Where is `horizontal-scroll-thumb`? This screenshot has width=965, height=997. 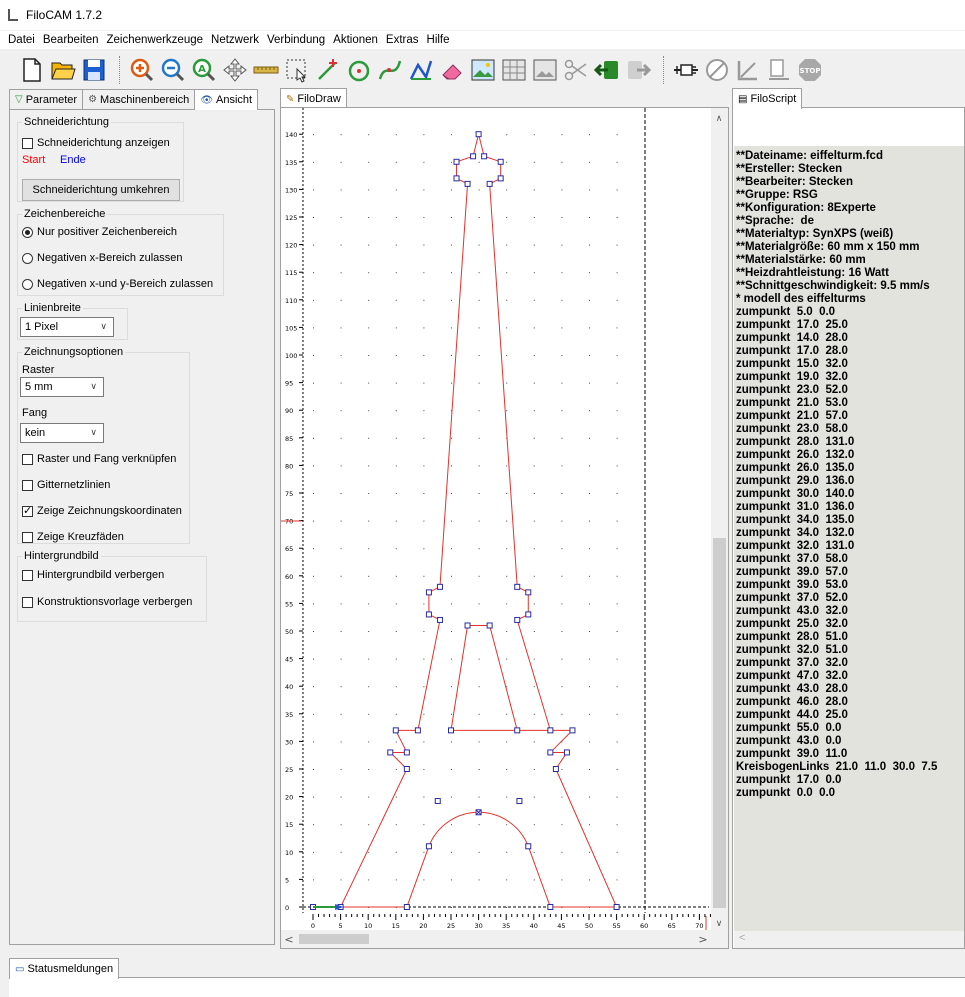
horizontal-scroll-thumb is located at coordinates (334, 939).